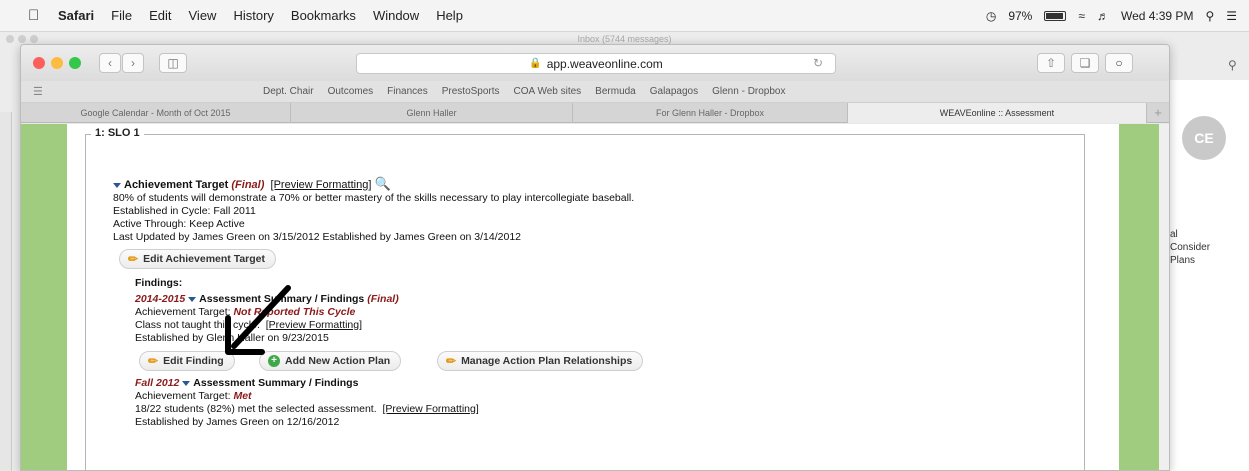  I want to click on green-left-frame, so click(44, 297).